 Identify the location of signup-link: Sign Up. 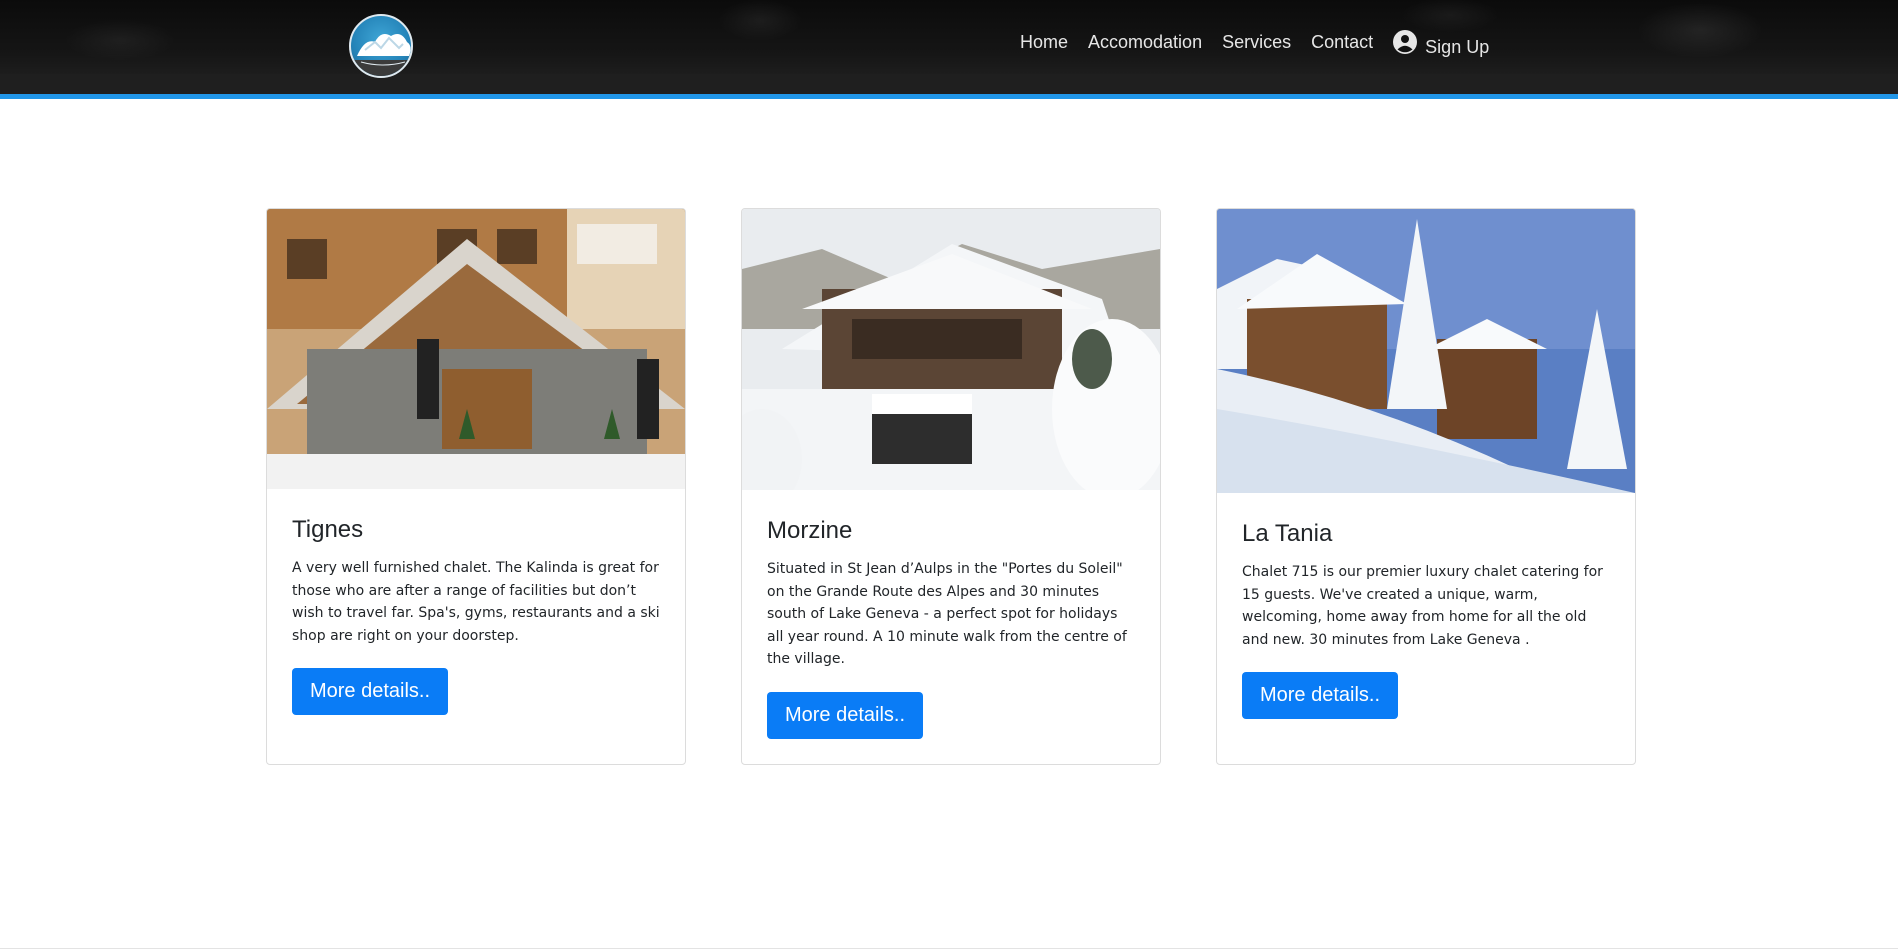
(1441, 43).